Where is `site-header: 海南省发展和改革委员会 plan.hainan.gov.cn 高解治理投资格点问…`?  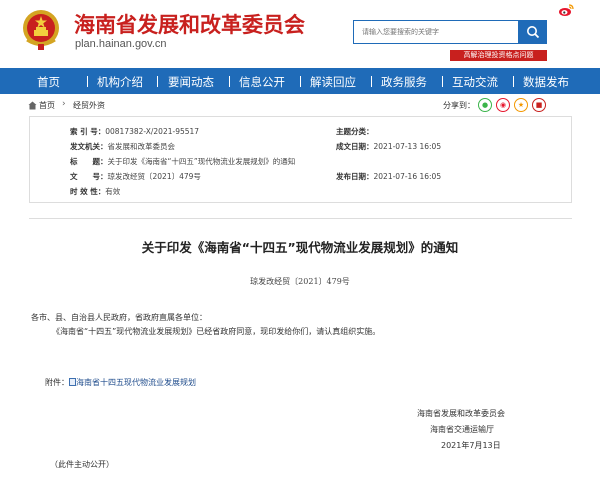
site-header: 海南省发展和改革委员会 plan.hainan.gov.cn 高解治理投资格点问… is located at coordinates (300, 34).